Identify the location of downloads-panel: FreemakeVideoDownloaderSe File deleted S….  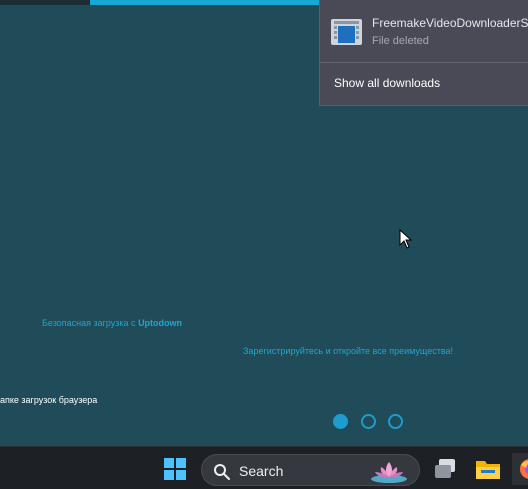
(423, 53).